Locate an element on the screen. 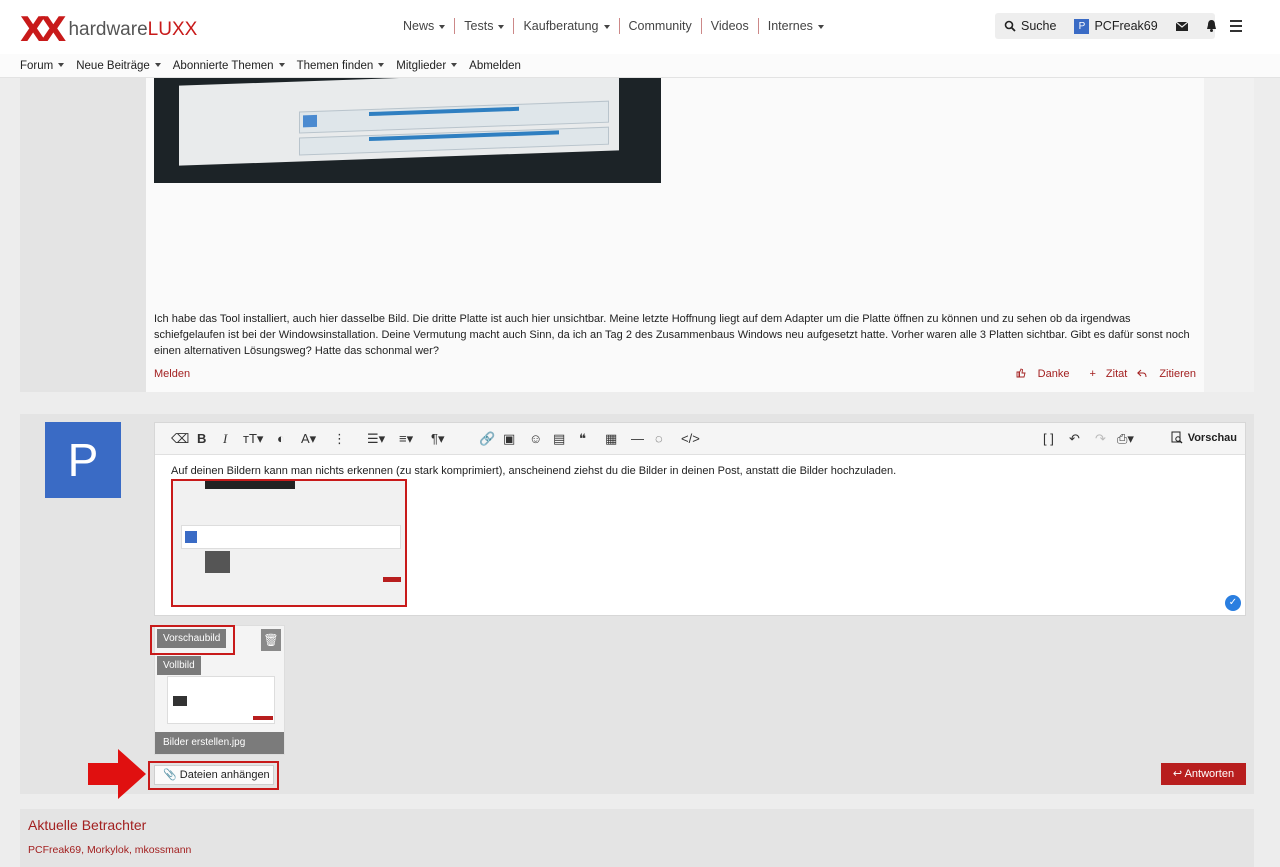 The width and height of the screenshot is (1280, 867). subnav-find-threads-label: Themen finden is located at coordinates (335, 65).